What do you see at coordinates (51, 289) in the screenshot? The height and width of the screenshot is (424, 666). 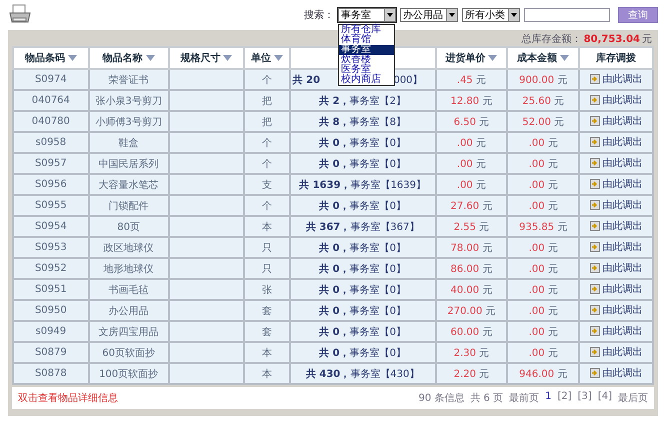 I see `table-cell: S0951` at bounding box center [51, 289].